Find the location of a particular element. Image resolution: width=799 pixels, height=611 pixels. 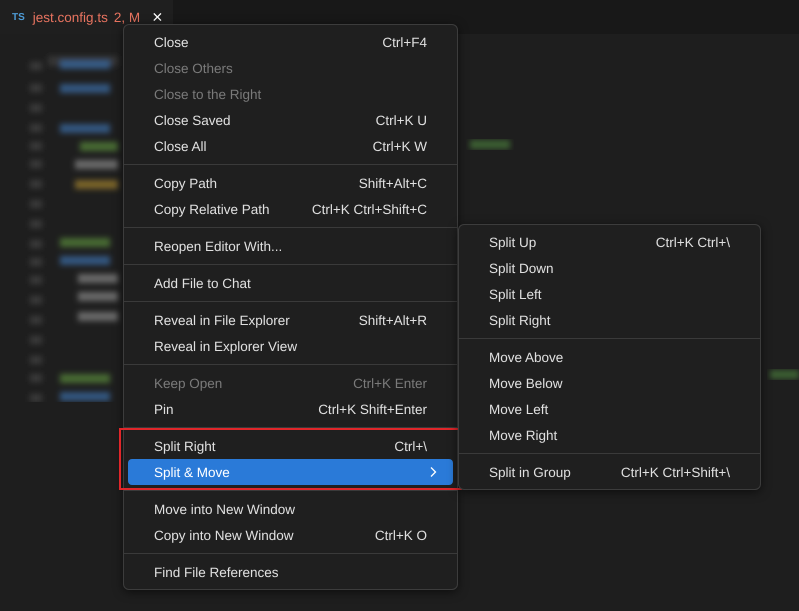

menu-item: Copy Relative Path Ctrl+K Ctrl+Shift+C is located at coordinates (290, 209).